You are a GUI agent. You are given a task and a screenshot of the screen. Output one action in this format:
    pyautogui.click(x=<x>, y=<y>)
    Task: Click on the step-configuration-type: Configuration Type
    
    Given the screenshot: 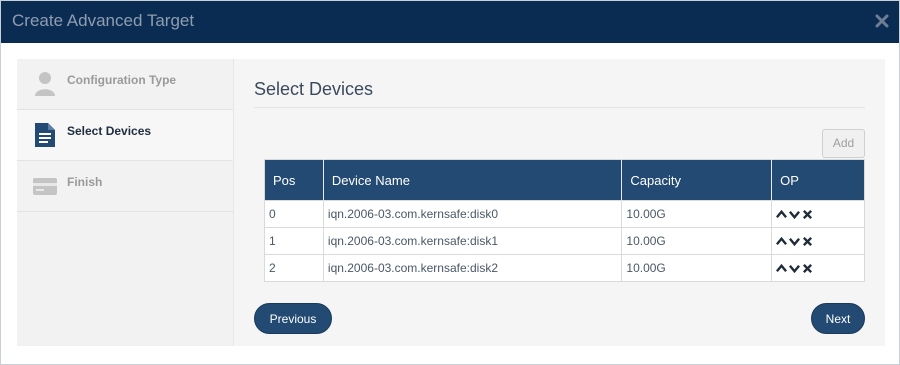 What is the action you would take?
    pyautogui.click(x=125, y=84)
    